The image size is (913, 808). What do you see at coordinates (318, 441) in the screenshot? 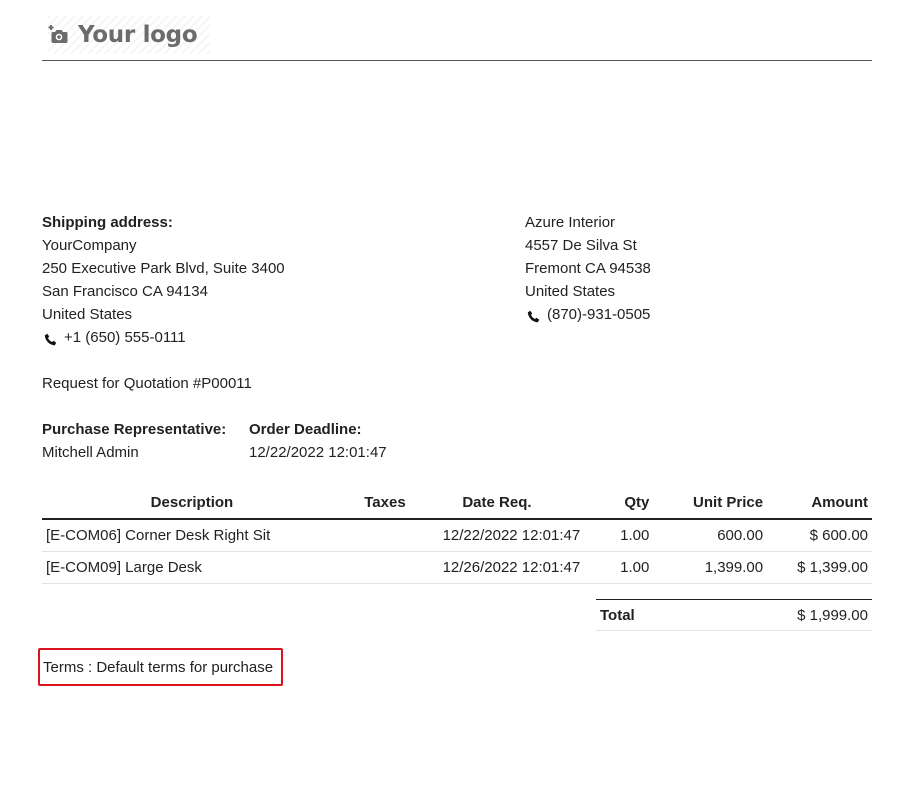
I see `order-deadline-block: Order Deadline: 12/22/2022 12:01:47` at bounding box center [318, 441].